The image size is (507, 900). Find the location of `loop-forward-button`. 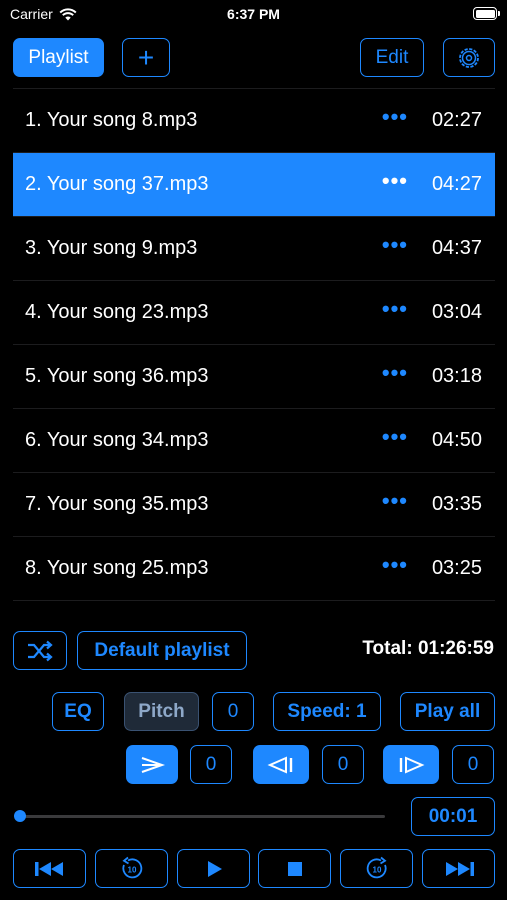

loop-forward-button is located at coordinates (411, 764).